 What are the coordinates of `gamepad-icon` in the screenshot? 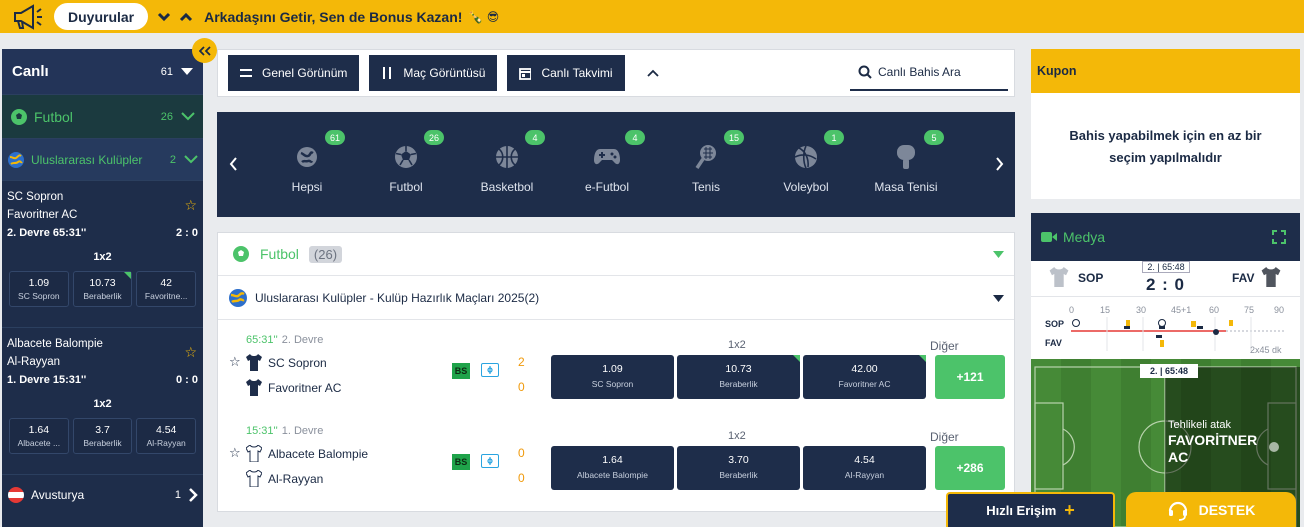 It's located at (607, 157).